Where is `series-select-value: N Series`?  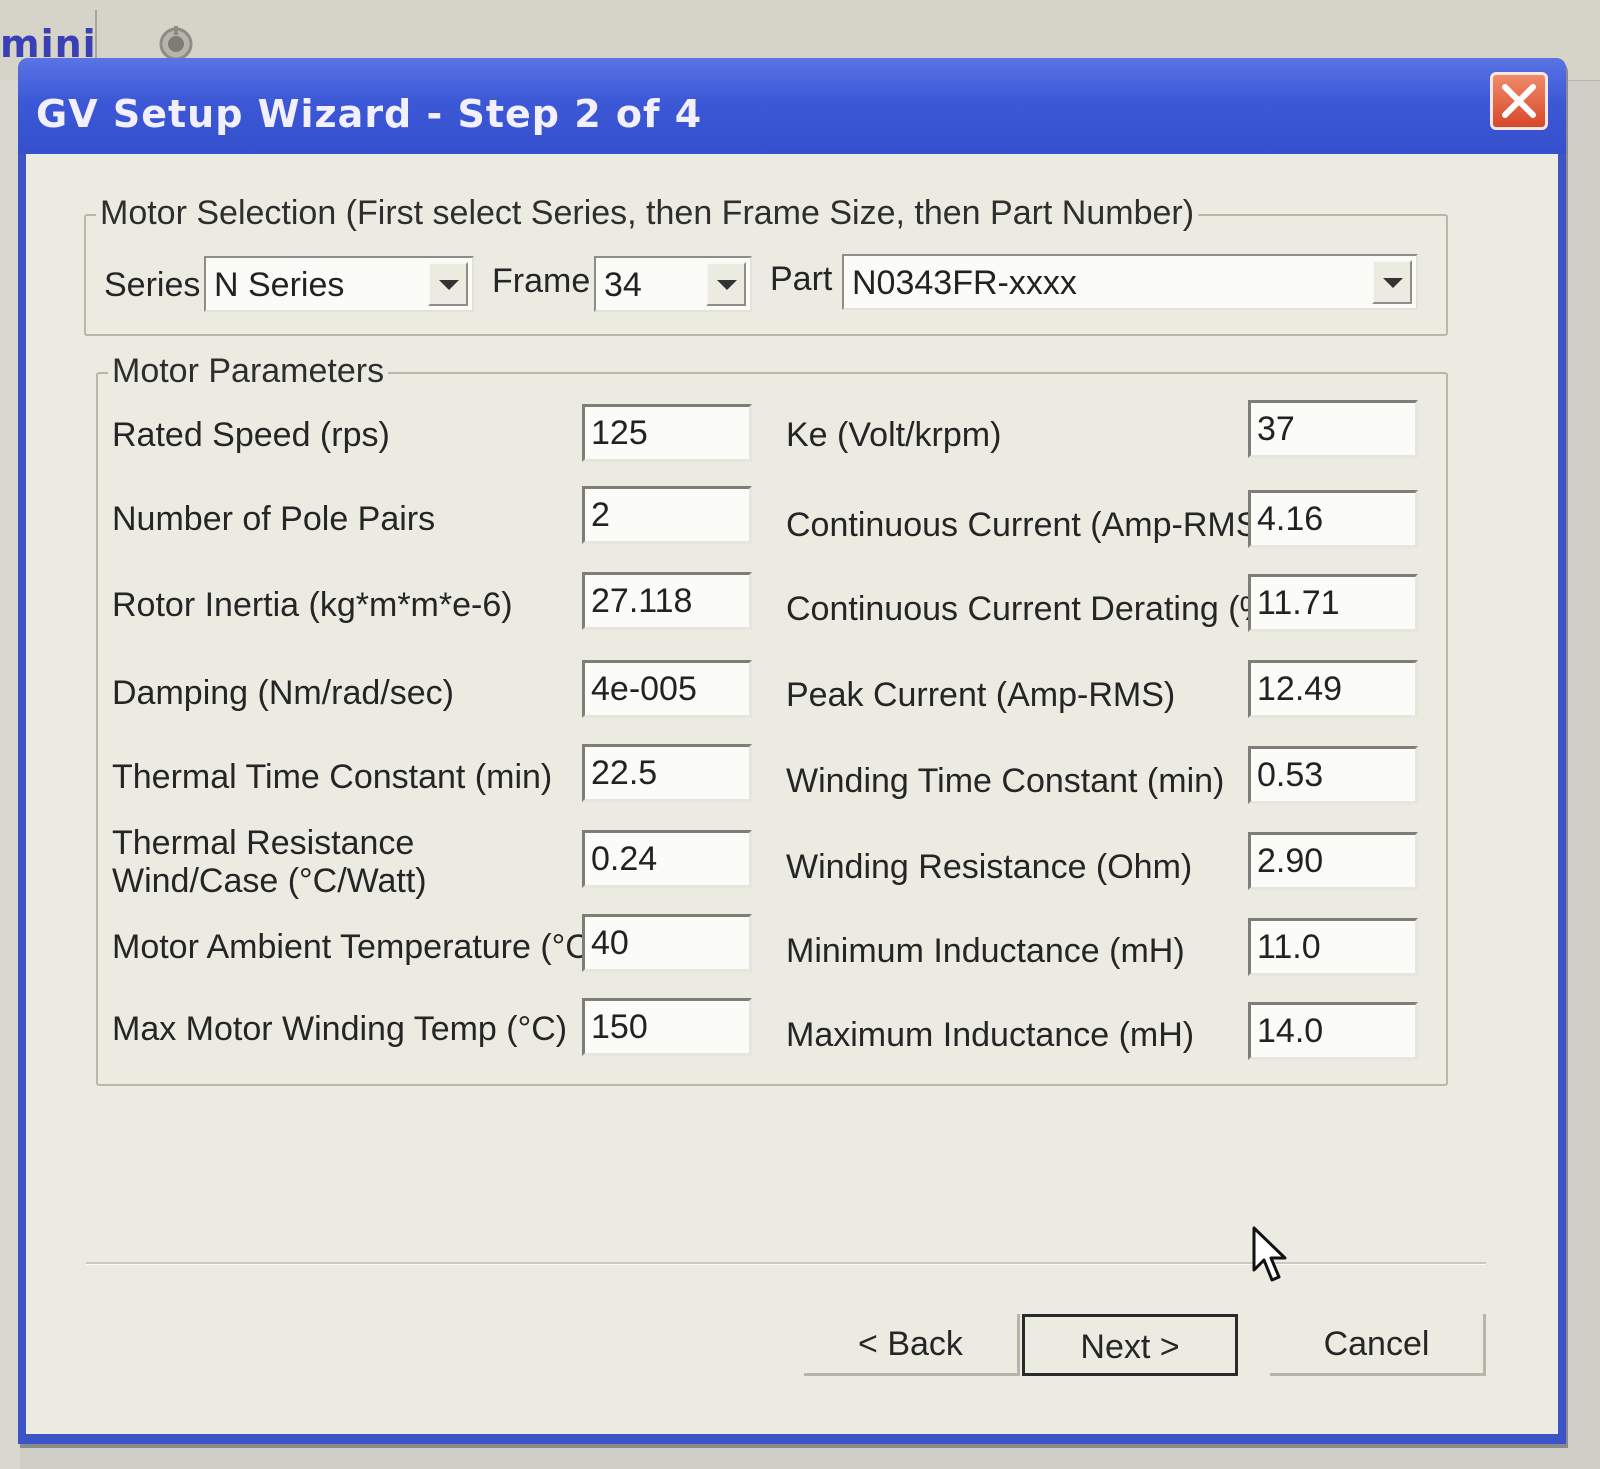
series-select-value: N Series is located at coordinates (279, 285).